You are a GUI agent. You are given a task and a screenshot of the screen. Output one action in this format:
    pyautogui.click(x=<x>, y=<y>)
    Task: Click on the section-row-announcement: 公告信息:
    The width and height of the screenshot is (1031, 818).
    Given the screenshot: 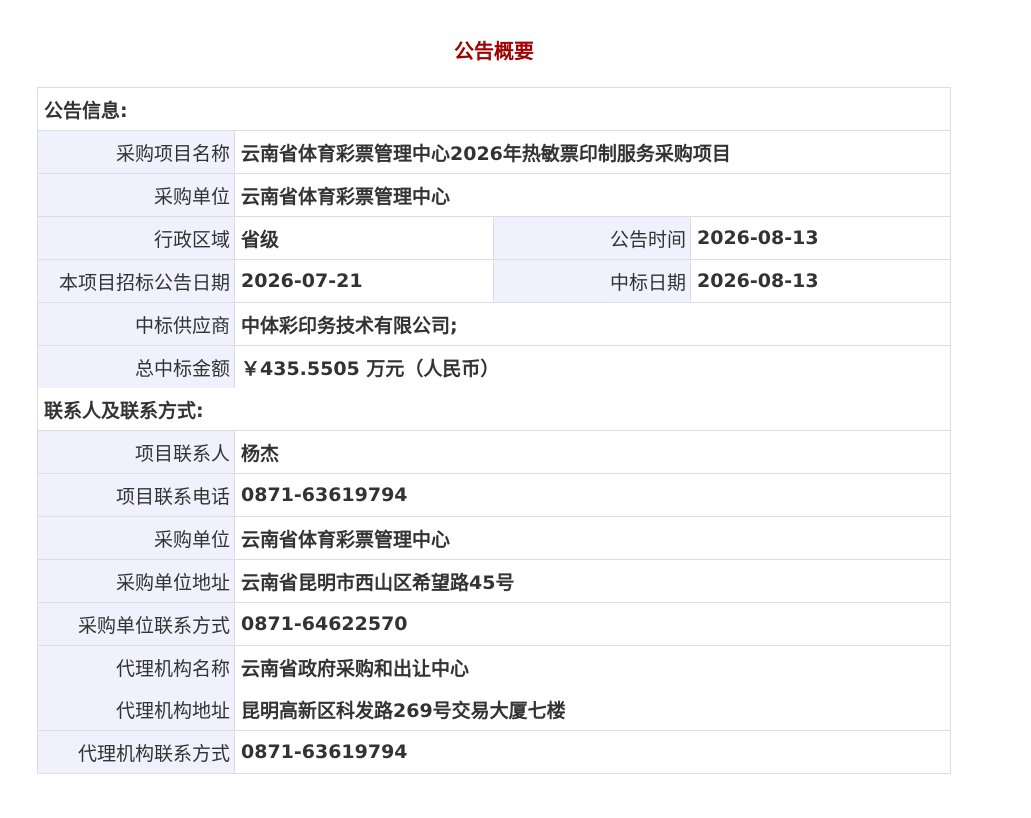 What is the action you would take?
    pyautogui.click(x=494, y=109)
    